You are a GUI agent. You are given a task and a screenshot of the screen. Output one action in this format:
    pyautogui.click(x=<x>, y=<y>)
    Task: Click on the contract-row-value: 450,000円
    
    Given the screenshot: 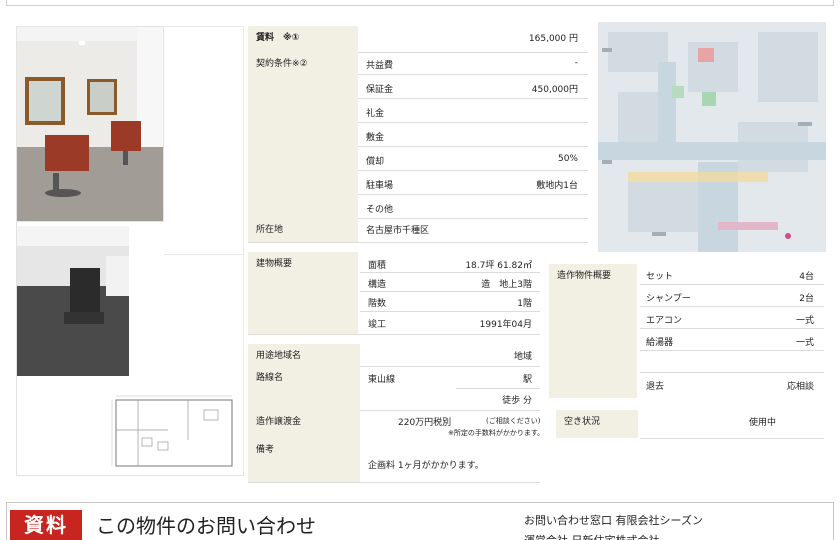 What is the action you would take?
    pyautogui.click(x=554, y=90)
    